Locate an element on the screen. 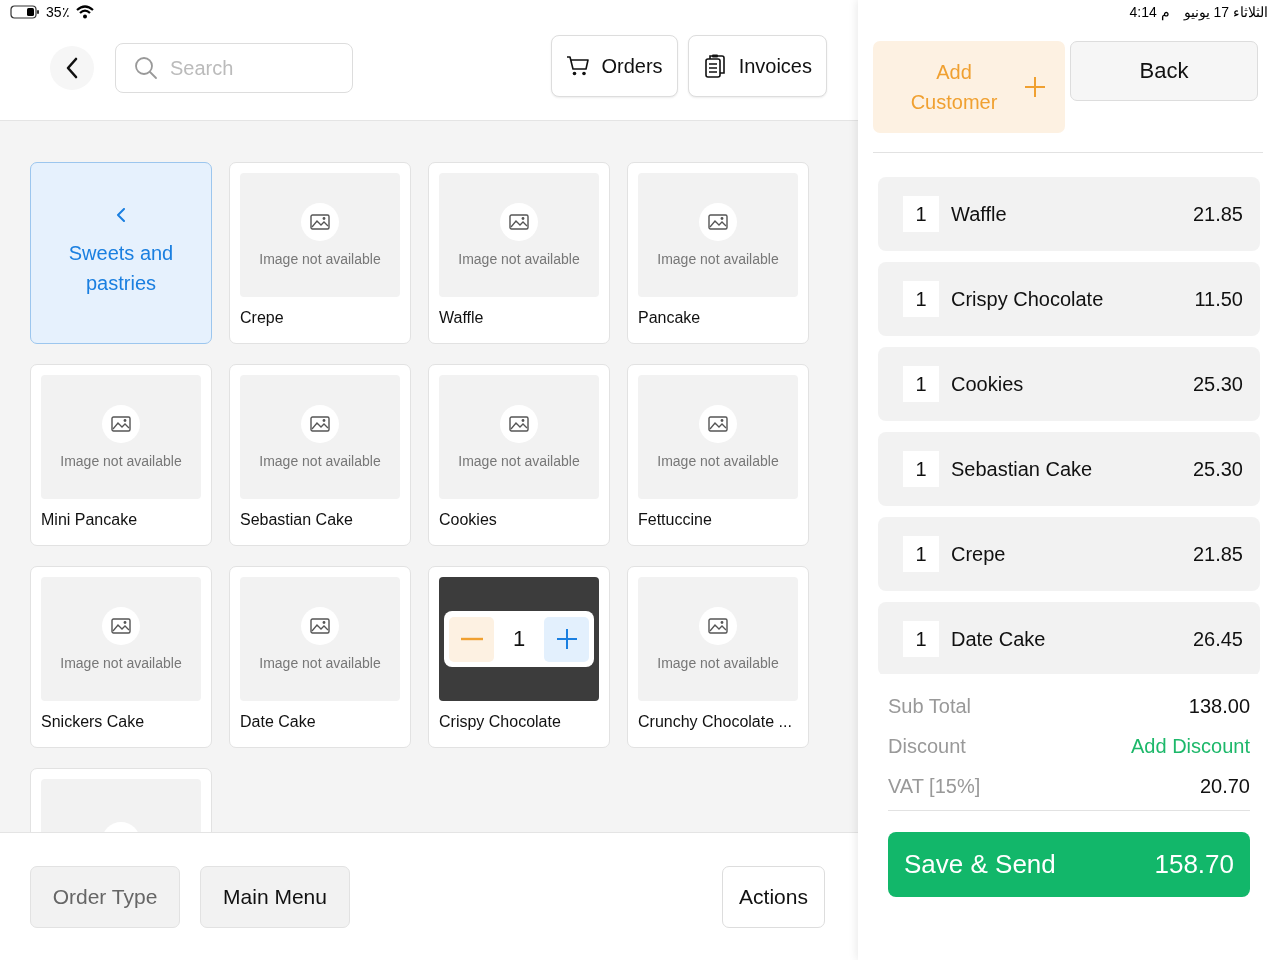 Image resolution: width=1280 pixels, height=960 pixels. product-name: Date Cake is located at coordinates (278, 722).